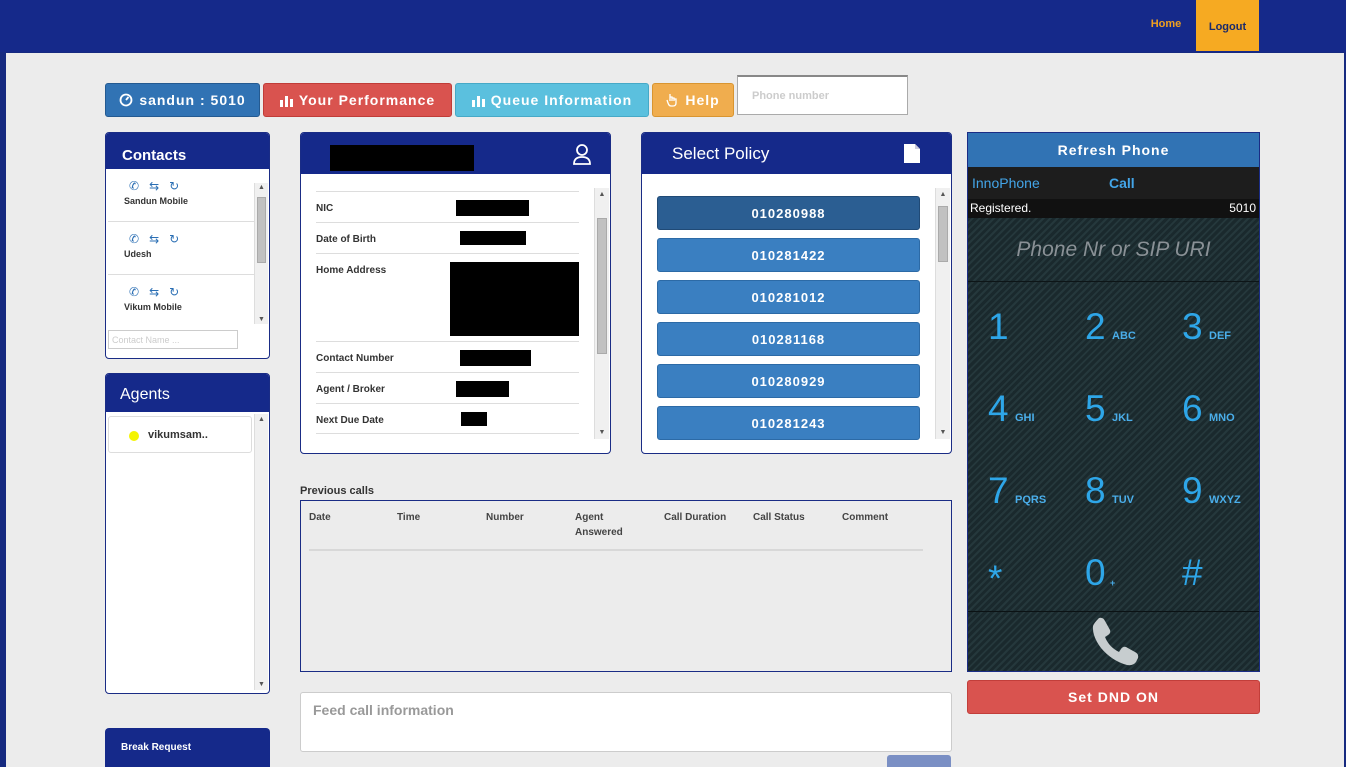  Describe the element at coordinates (1227, 25) in the screenshot. I see `logout-button: Logout` at that location.